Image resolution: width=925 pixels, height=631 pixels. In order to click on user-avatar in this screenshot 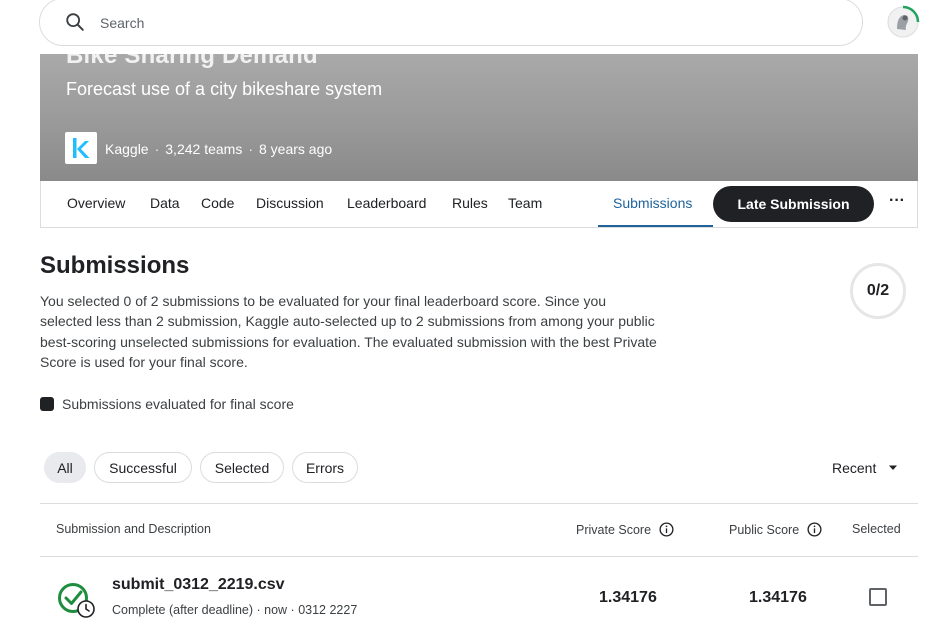, I will do `click(903, 22)`.